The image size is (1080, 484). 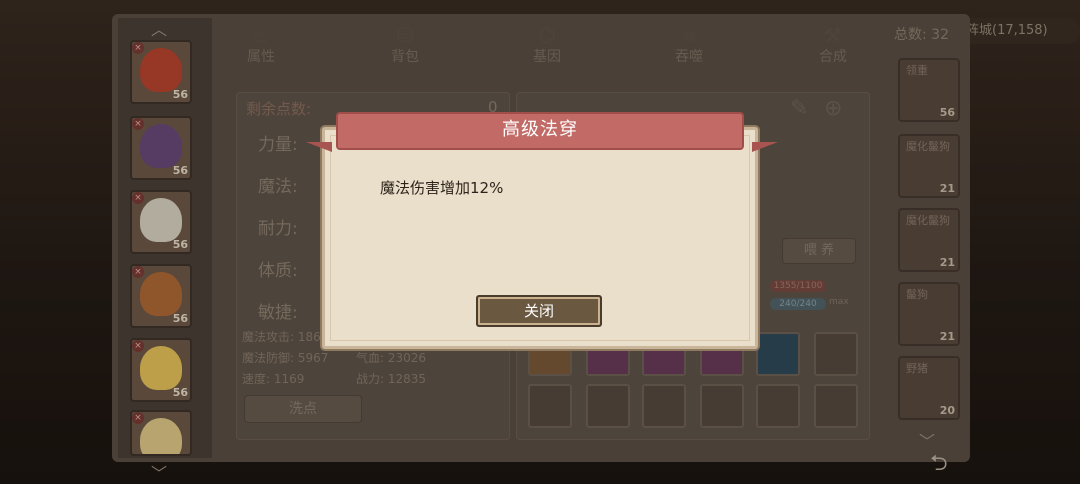 I want to click on close-button: 关闭, so click(x=539, y=311).